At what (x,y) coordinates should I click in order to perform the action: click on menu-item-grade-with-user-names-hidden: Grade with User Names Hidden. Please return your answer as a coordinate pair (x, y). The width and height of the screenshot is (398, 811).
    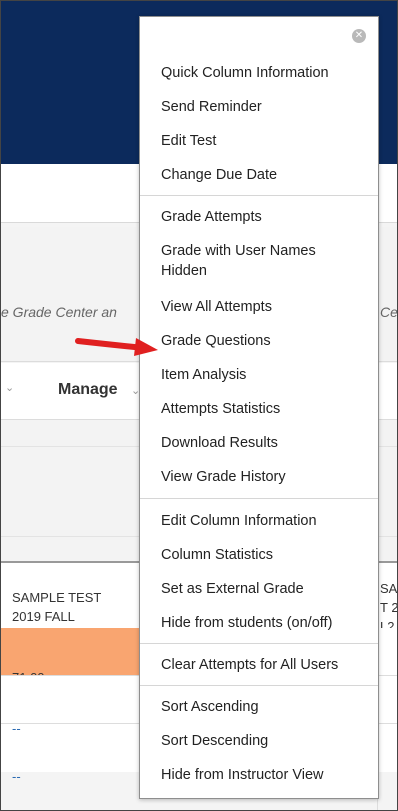
    Looking at the image, I should click on (238, 261).